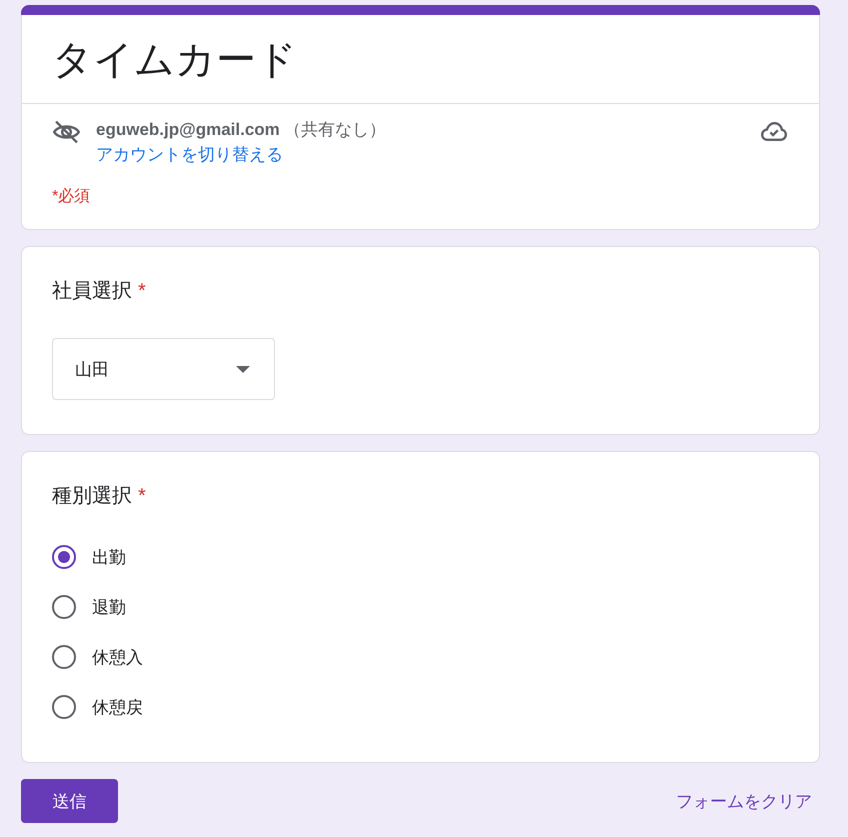 The height and width of the screenshot is (837, 848). What do you see at coordinates (92, 291) in the screenshot?
I see `question-title: 社員選択` at bounding box center [92, 291].